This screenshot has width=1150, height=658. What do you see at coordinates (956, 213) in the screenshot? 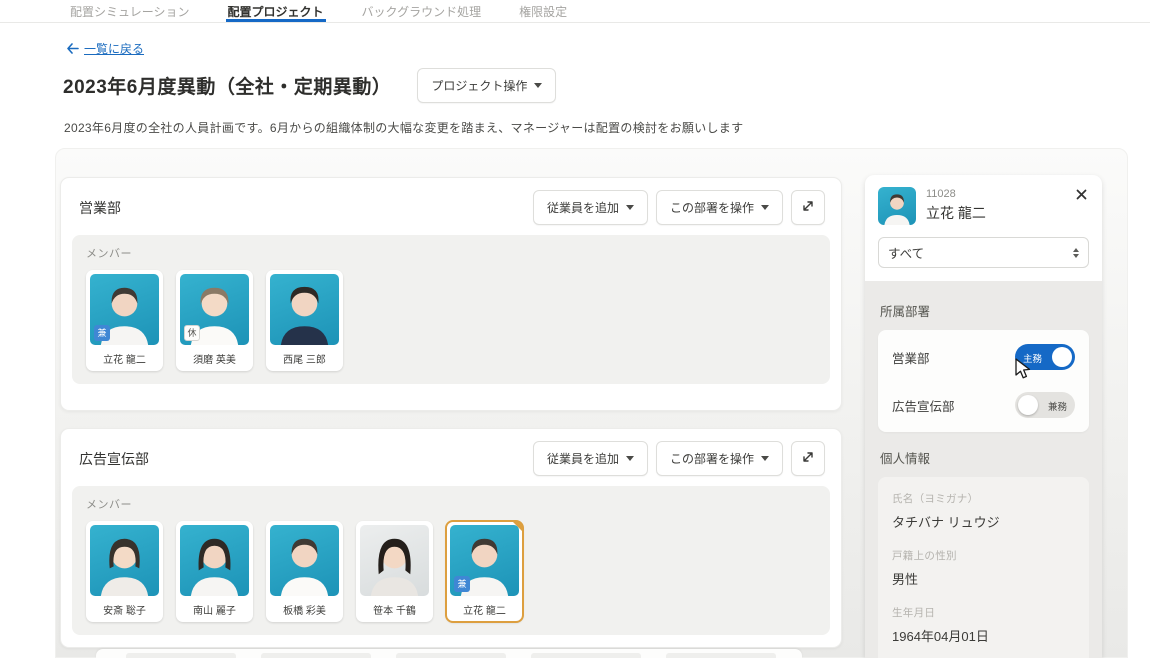
I see `employee-name: 立花 龍二` at bounding box center [956, 213].